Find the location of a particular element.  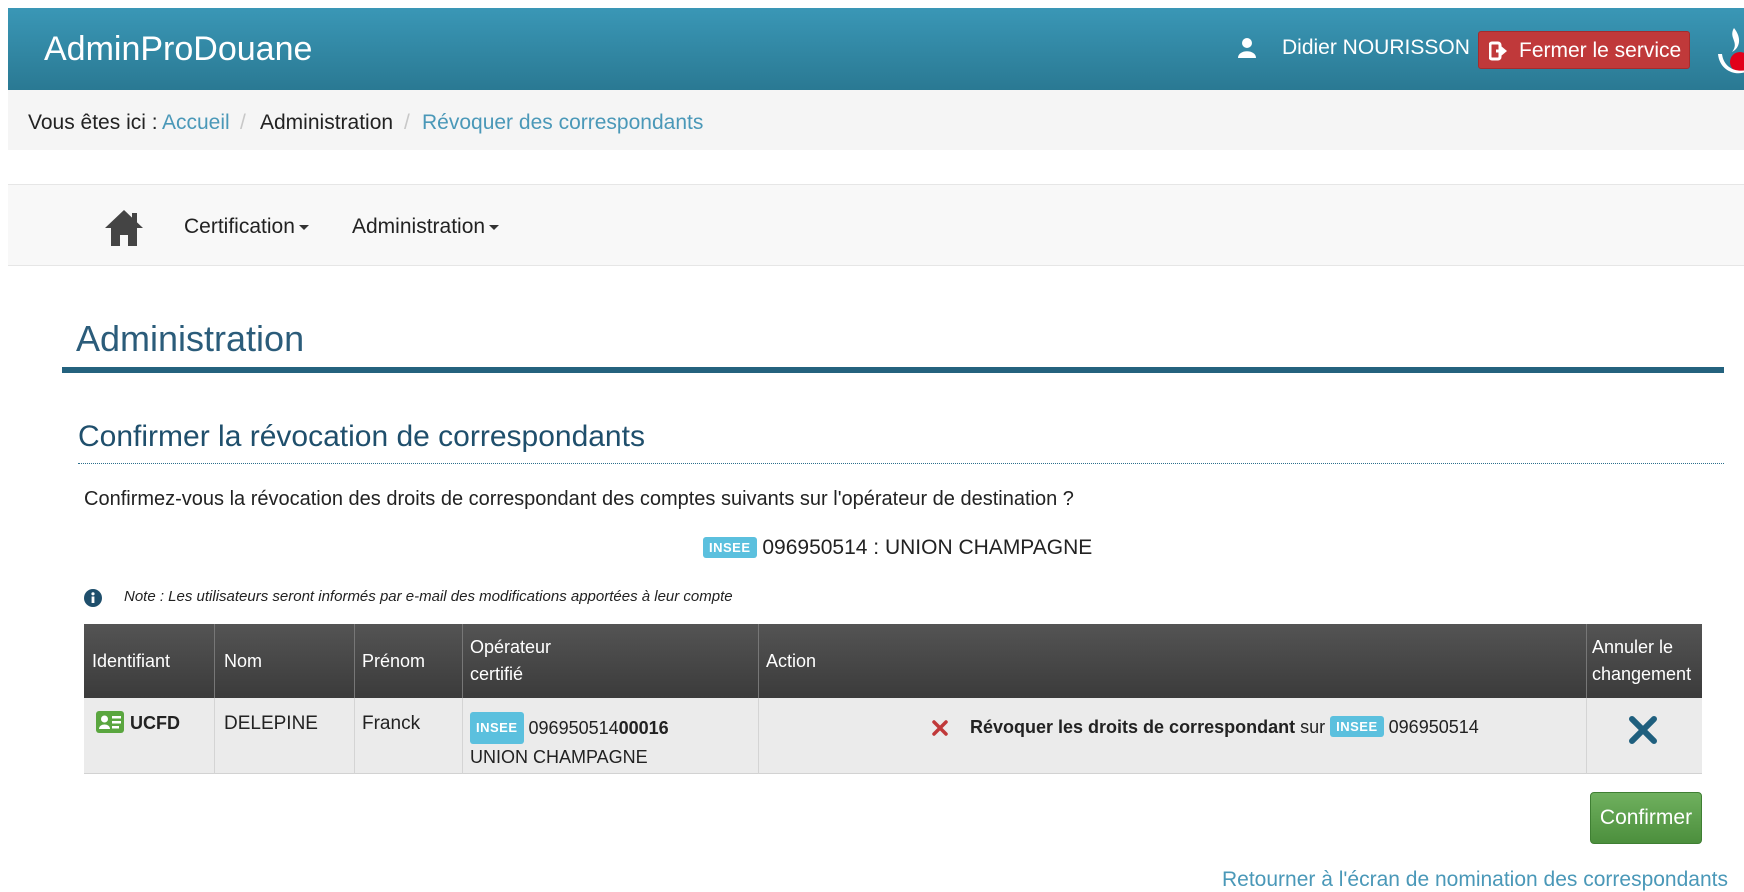

close-service-label: Fermer le service is located at coordinates (1600, 50).